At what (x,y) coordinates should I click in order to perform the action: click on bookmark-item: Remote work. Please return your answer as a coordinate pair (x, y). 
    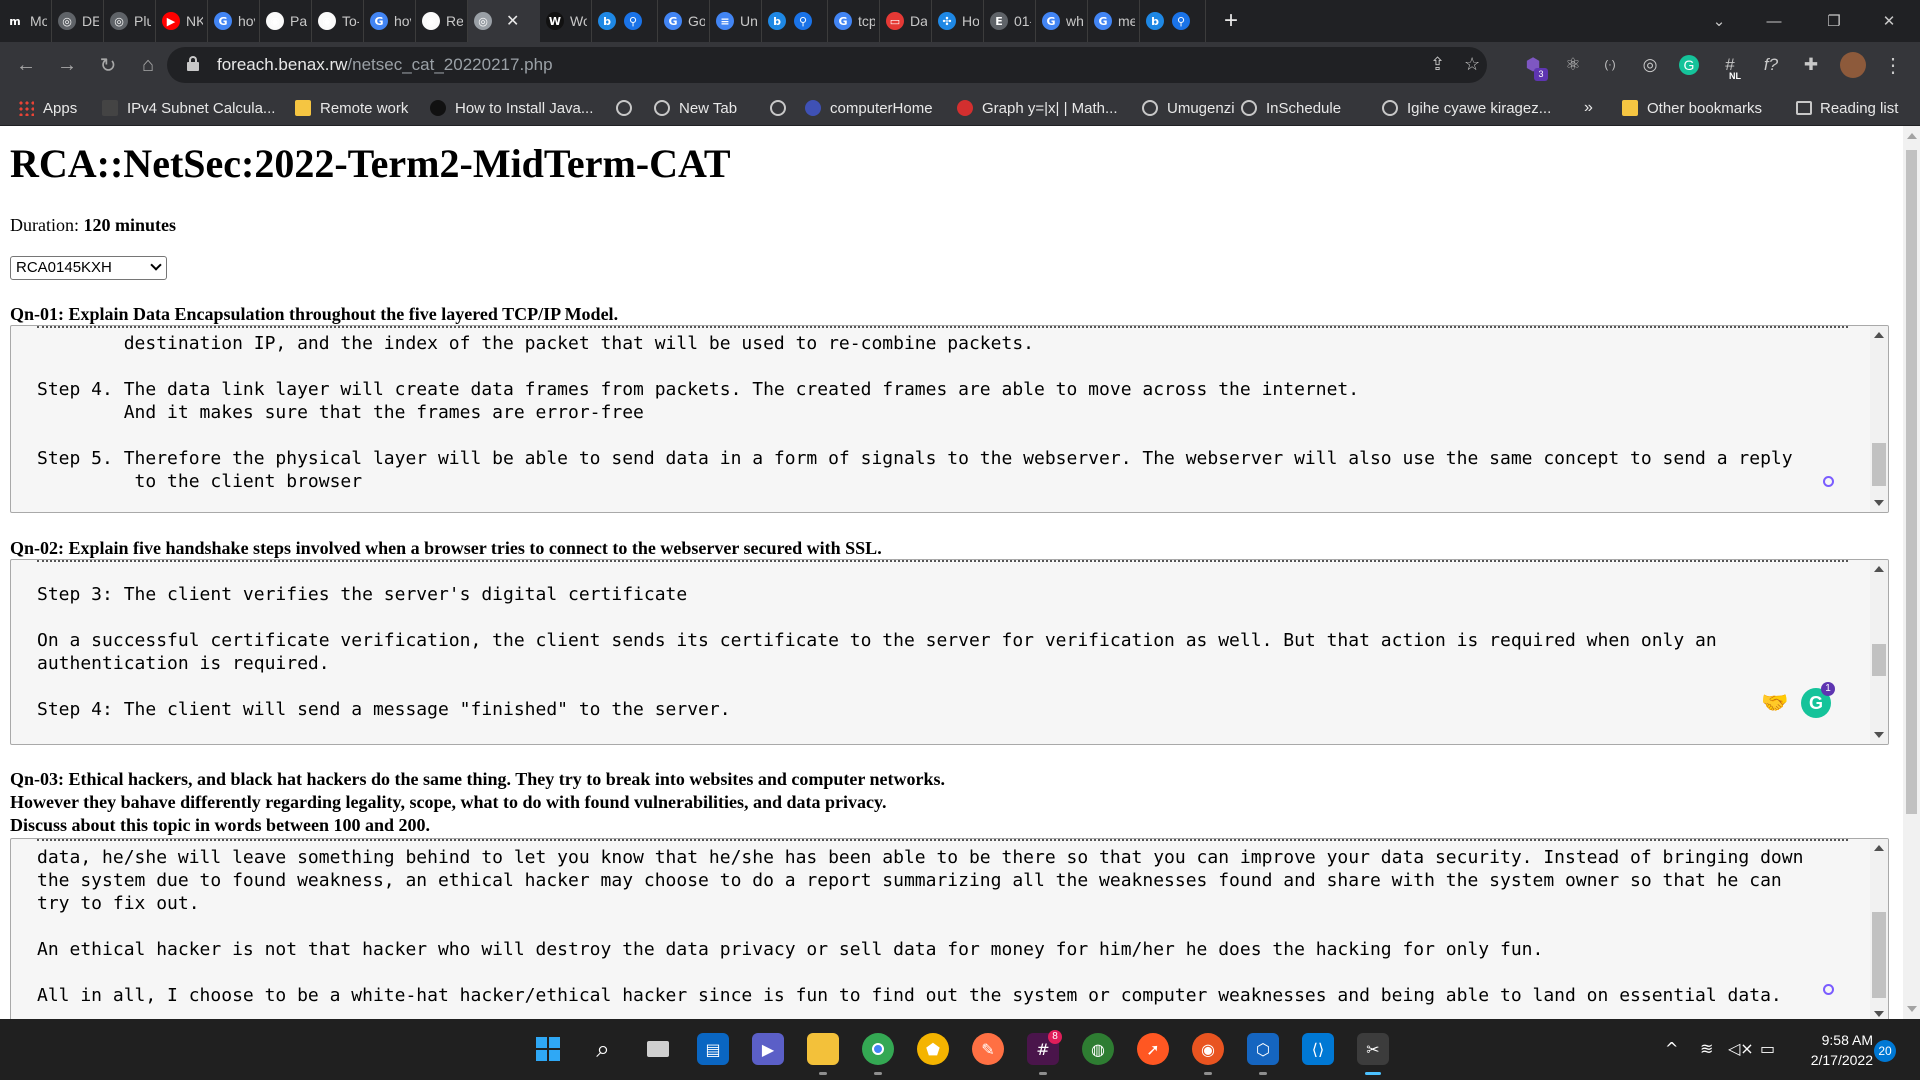
    Looking at the image, I should click on (351, 108).